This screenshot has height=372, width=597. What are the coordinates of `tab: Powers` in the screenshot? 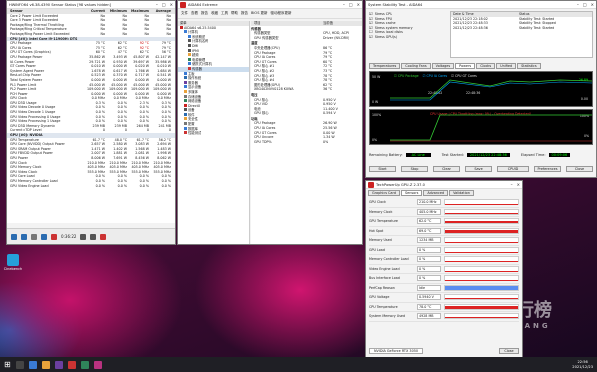 It's located at (465, 66).